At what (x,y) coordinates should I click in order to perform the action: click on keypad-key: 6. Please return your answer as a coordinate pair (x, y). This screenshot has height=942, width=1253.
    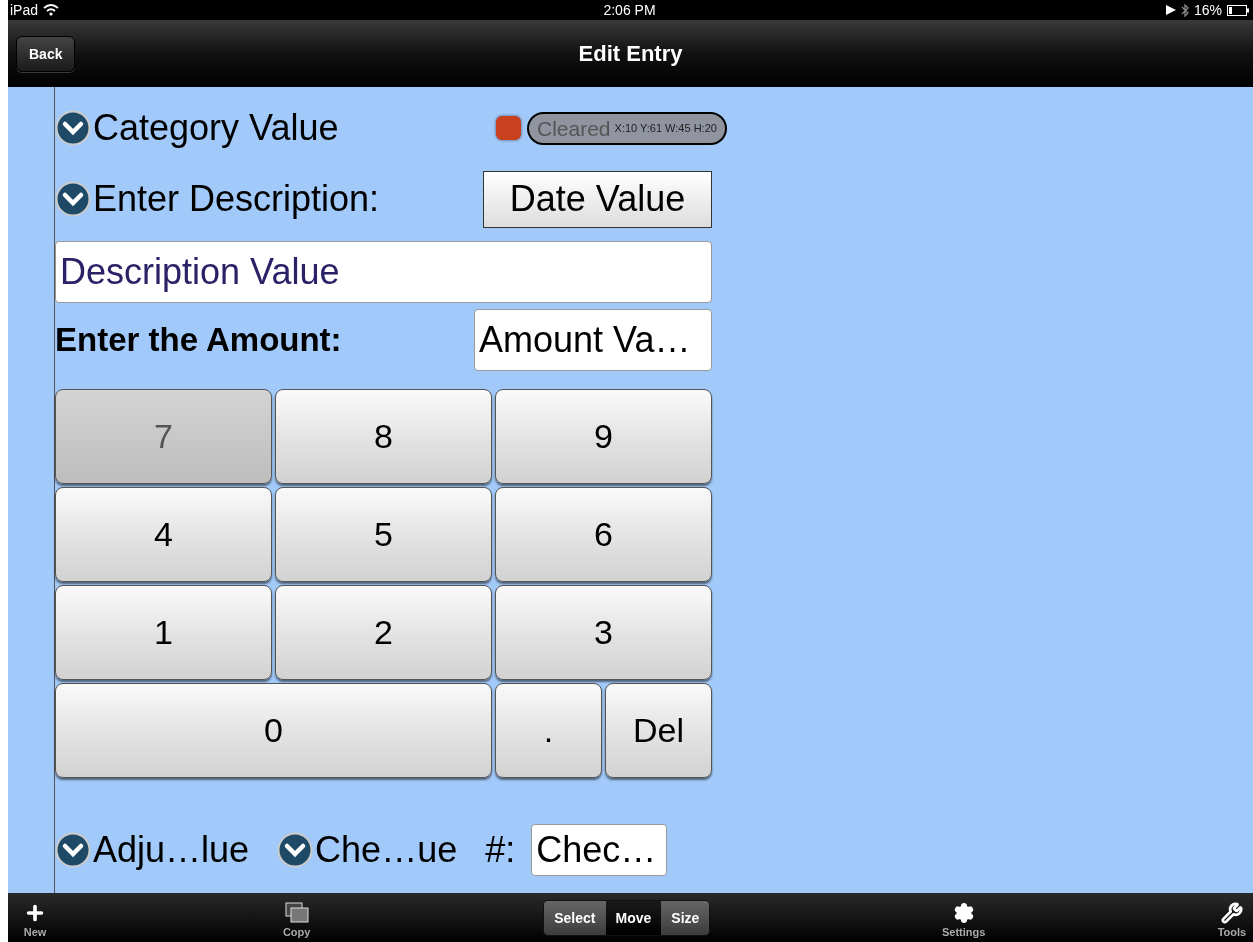
    Looking at the image, I should click on (603, 534).